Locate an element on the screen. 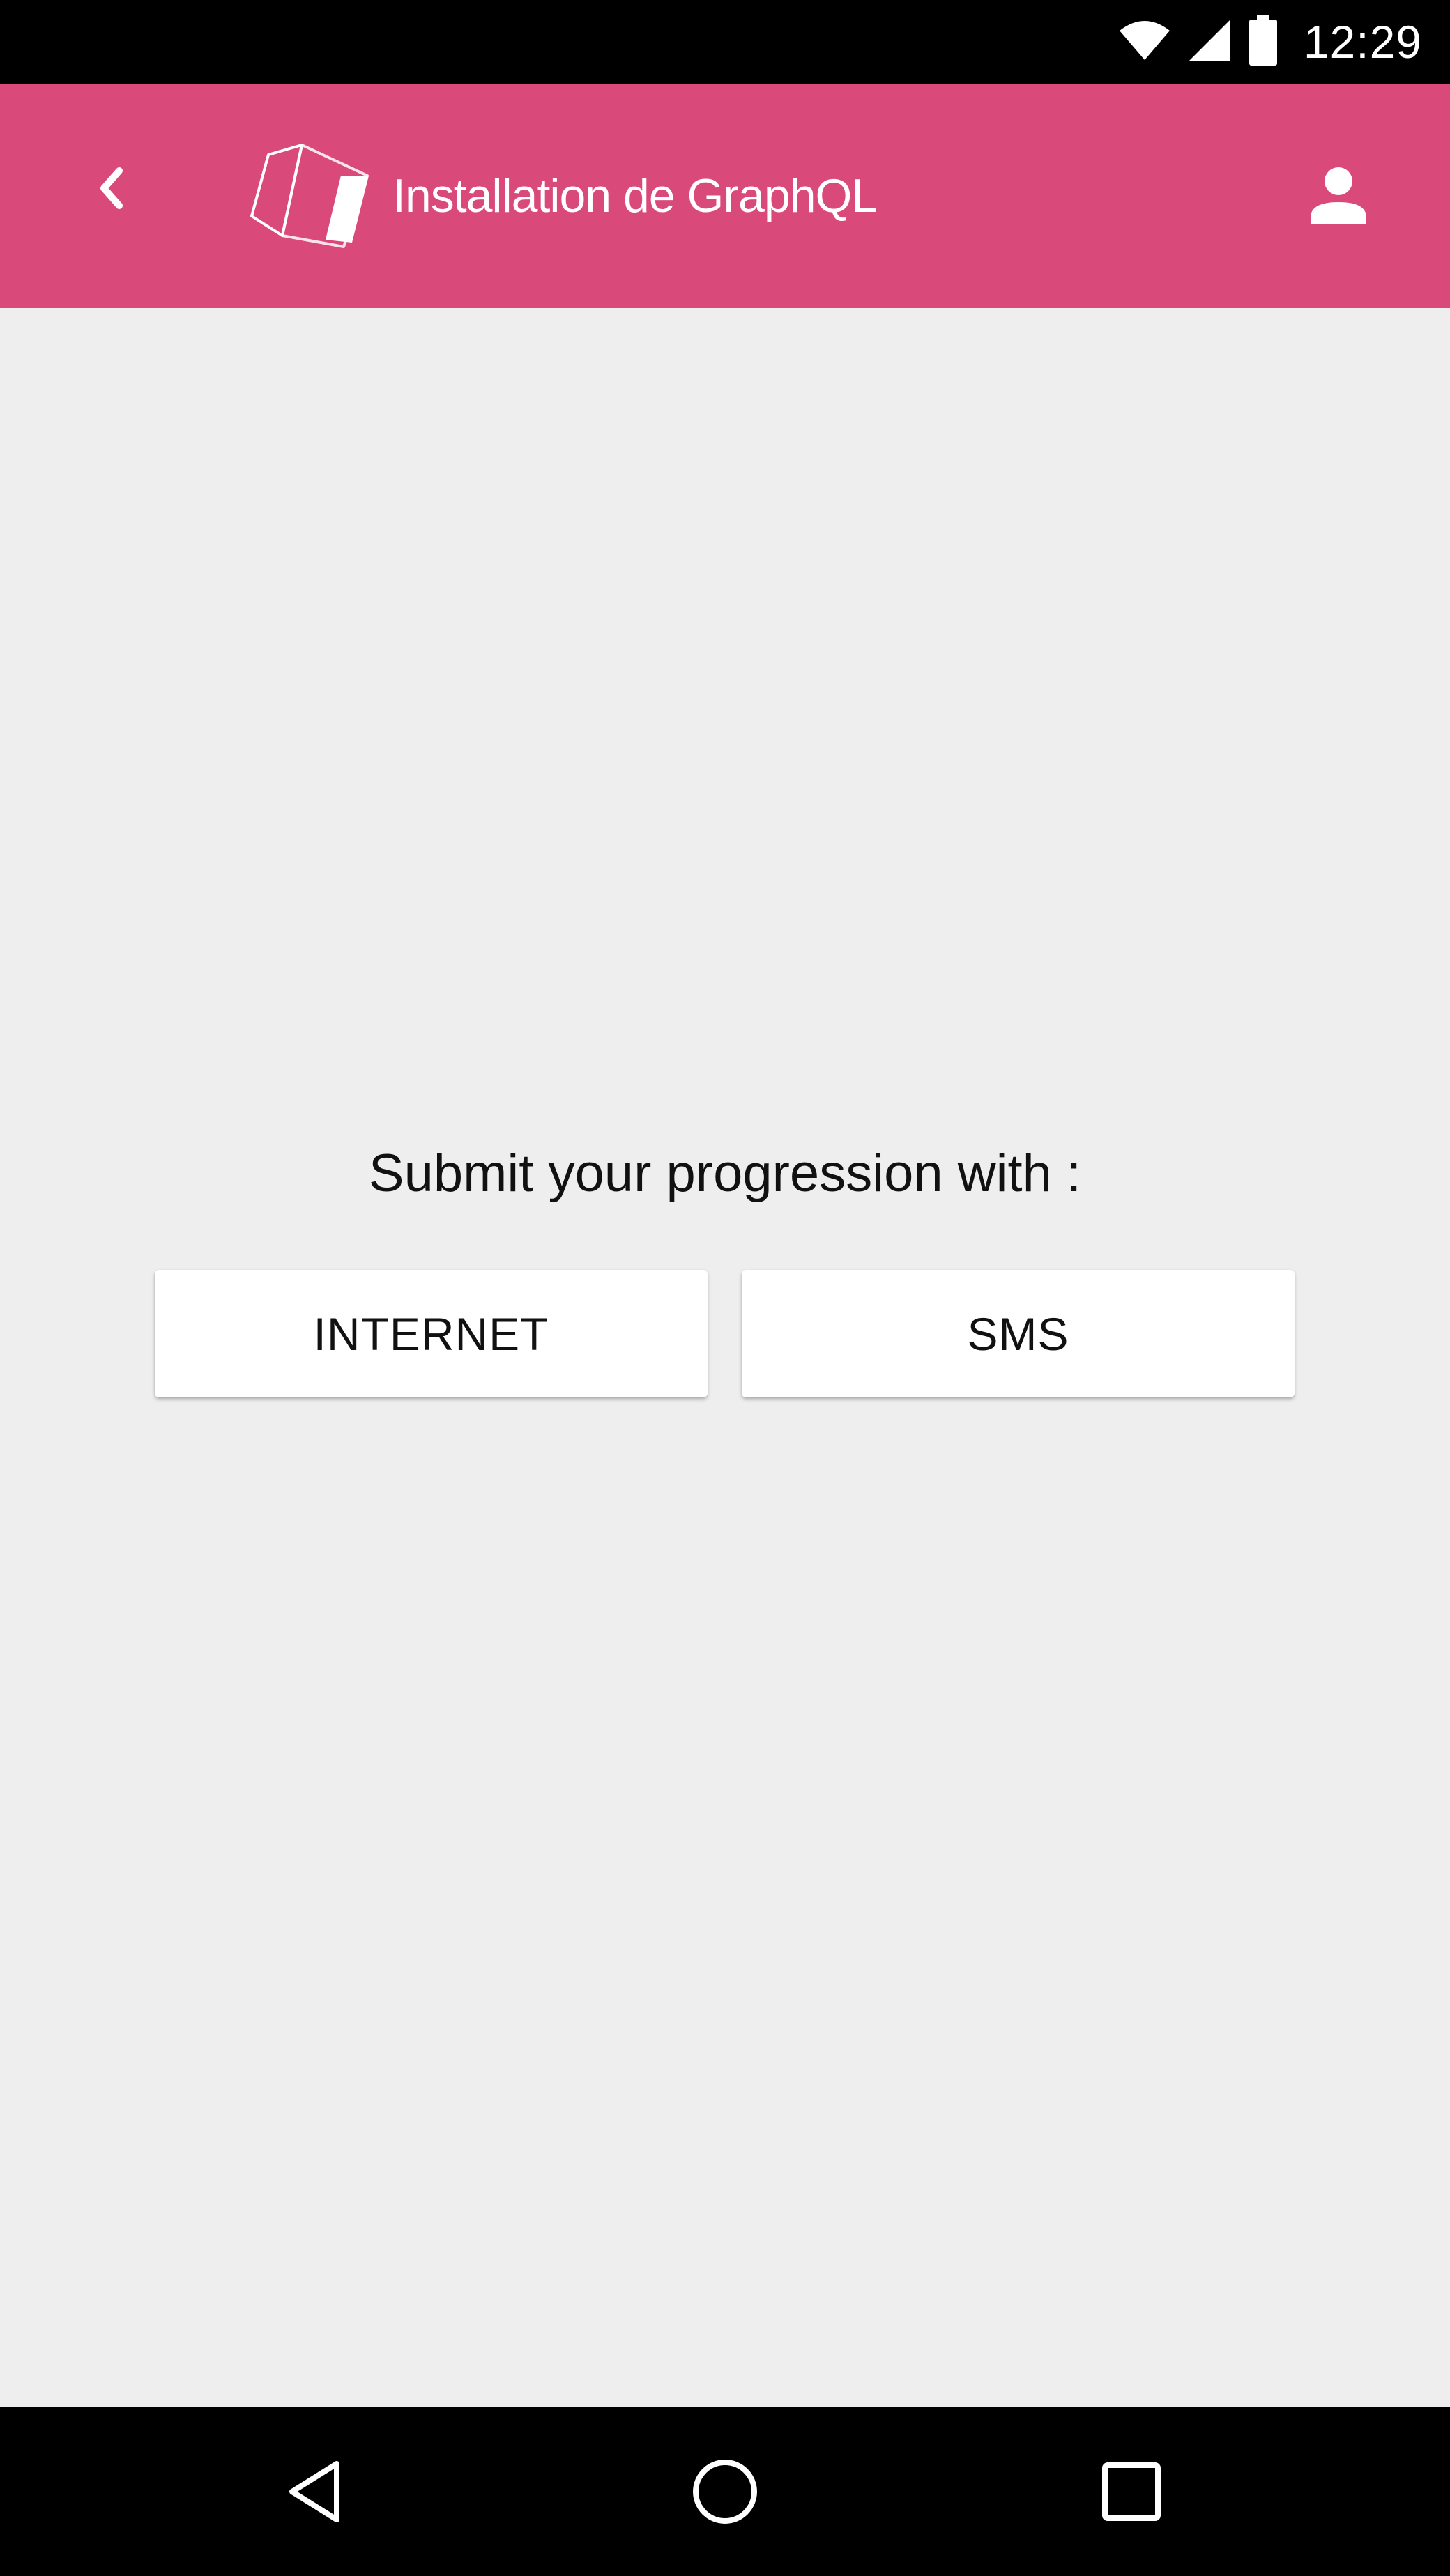 This screenshot has height=2576, width=1450. sms-button: SMS is located at coordinates (1018, 1333).